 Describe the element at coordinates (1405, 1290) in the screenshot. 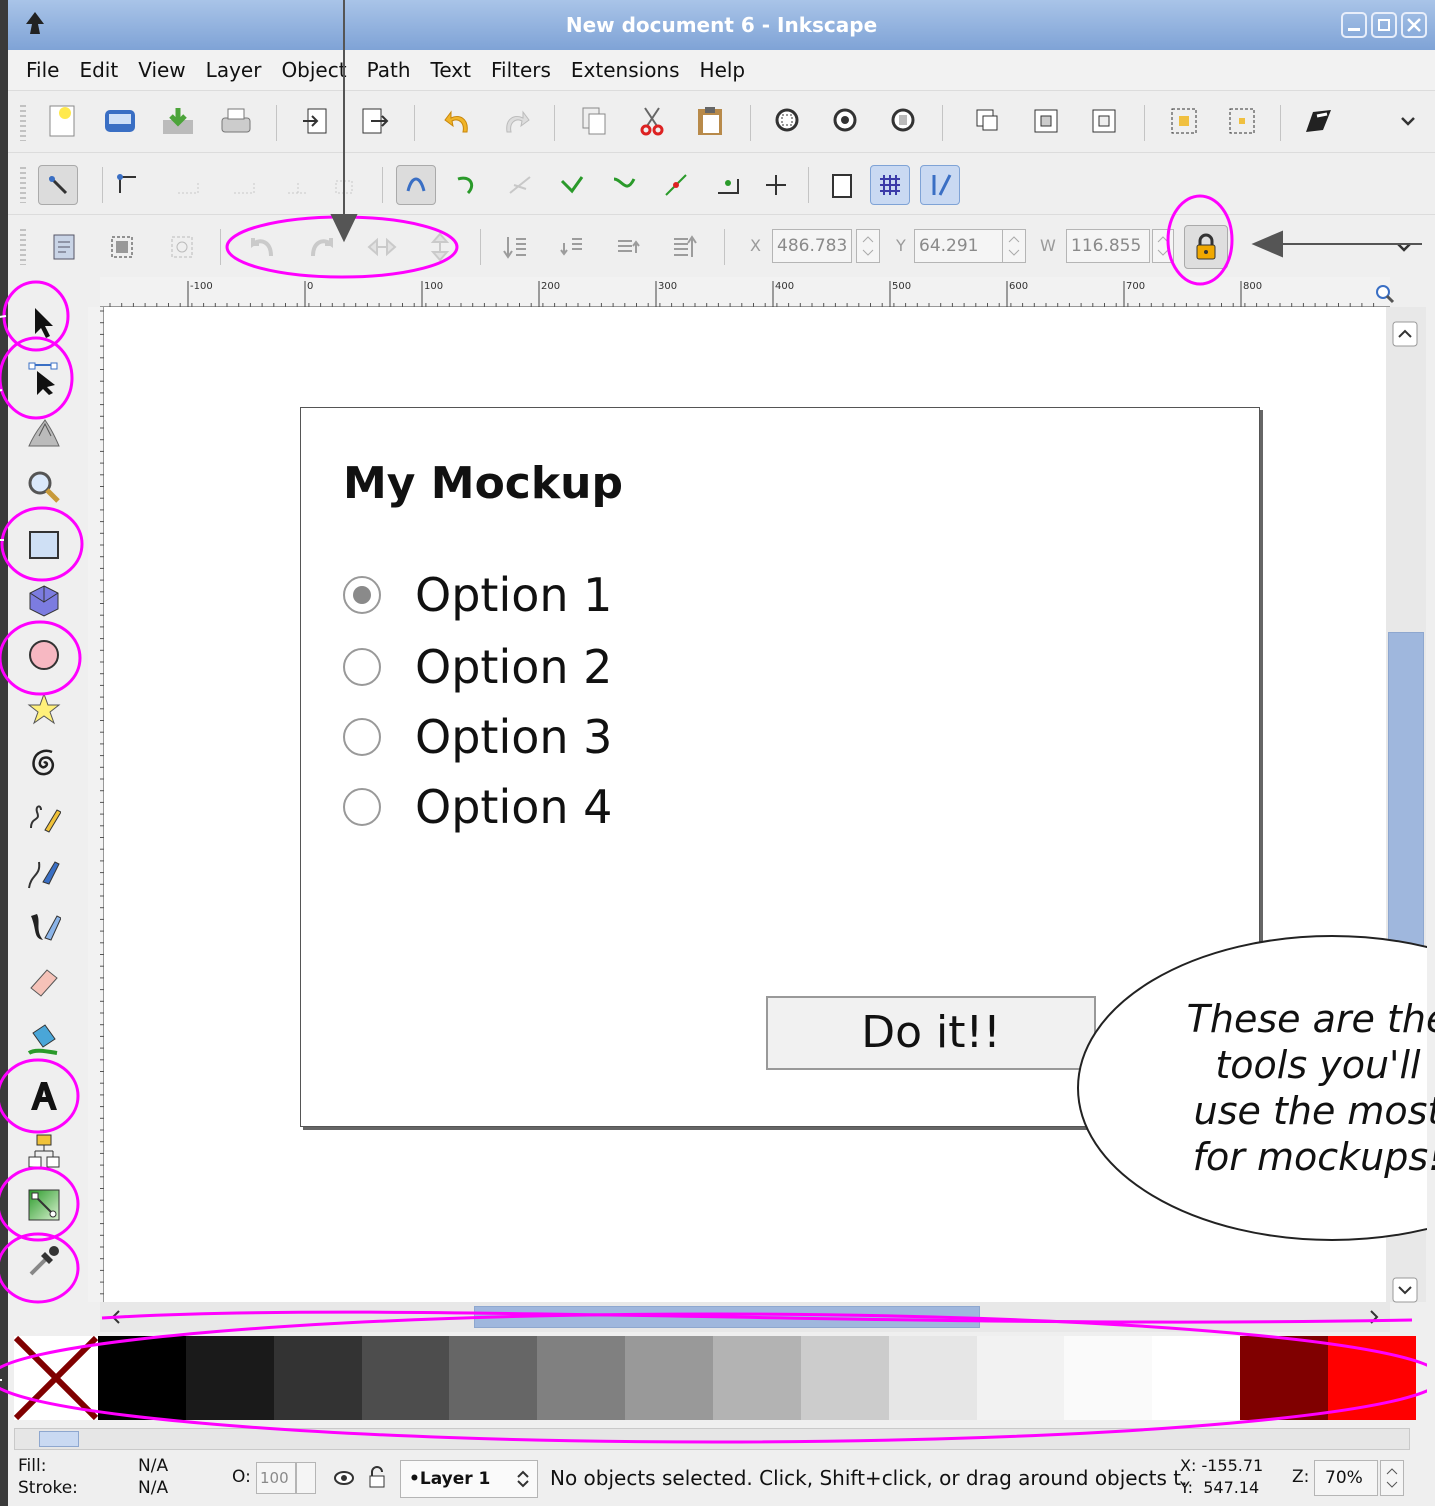

I see `scroll-down-icon` at that location.